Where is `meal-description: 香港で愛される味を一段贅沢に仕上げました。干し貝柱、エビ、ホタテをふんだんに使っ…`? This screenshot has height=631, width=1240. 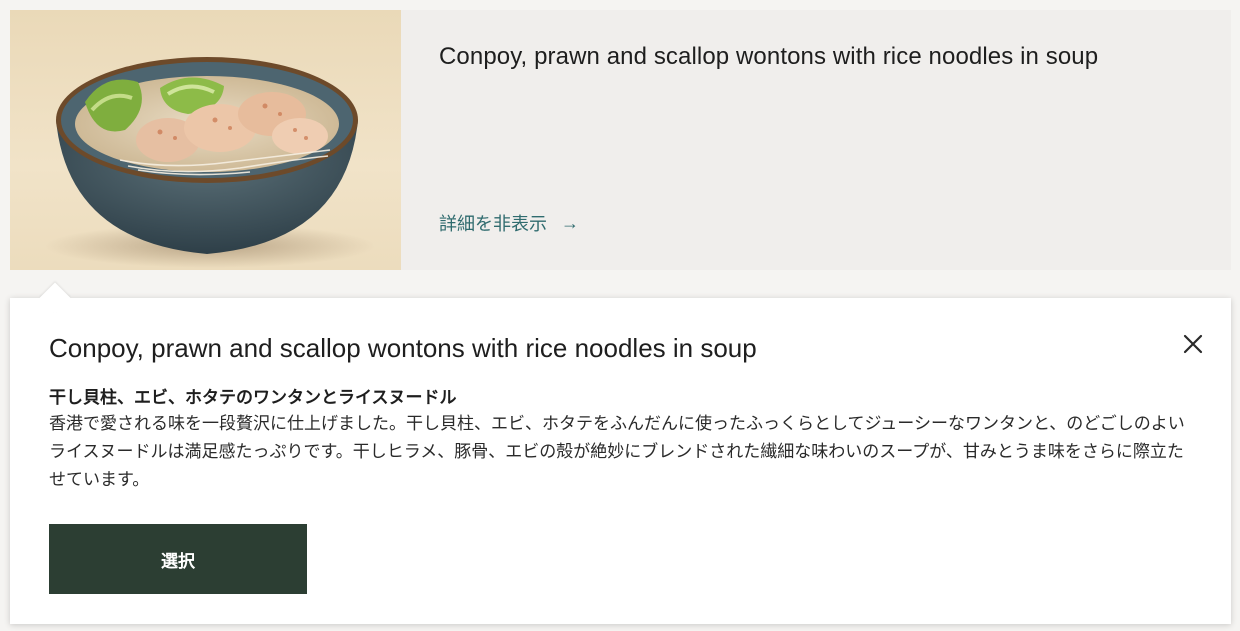
meal-description: 香港で愛される味を一段贅沢に仕上げました。干し貝柱、エビ、ホタテをふんだんに使っ… is located at coordinates (617, 451).